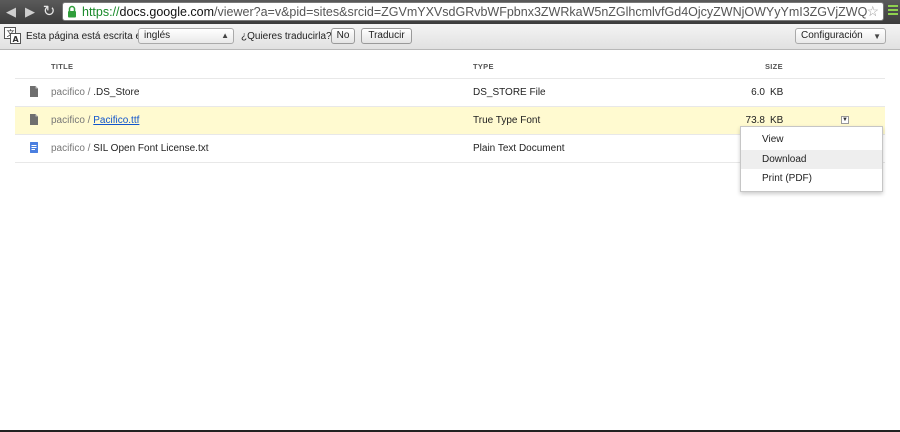 The height and width of the screenshot is (432, 900). Describe the element at coordinates (30, 12) in the screenshot. I see `forward-icon: ▶` at that location.